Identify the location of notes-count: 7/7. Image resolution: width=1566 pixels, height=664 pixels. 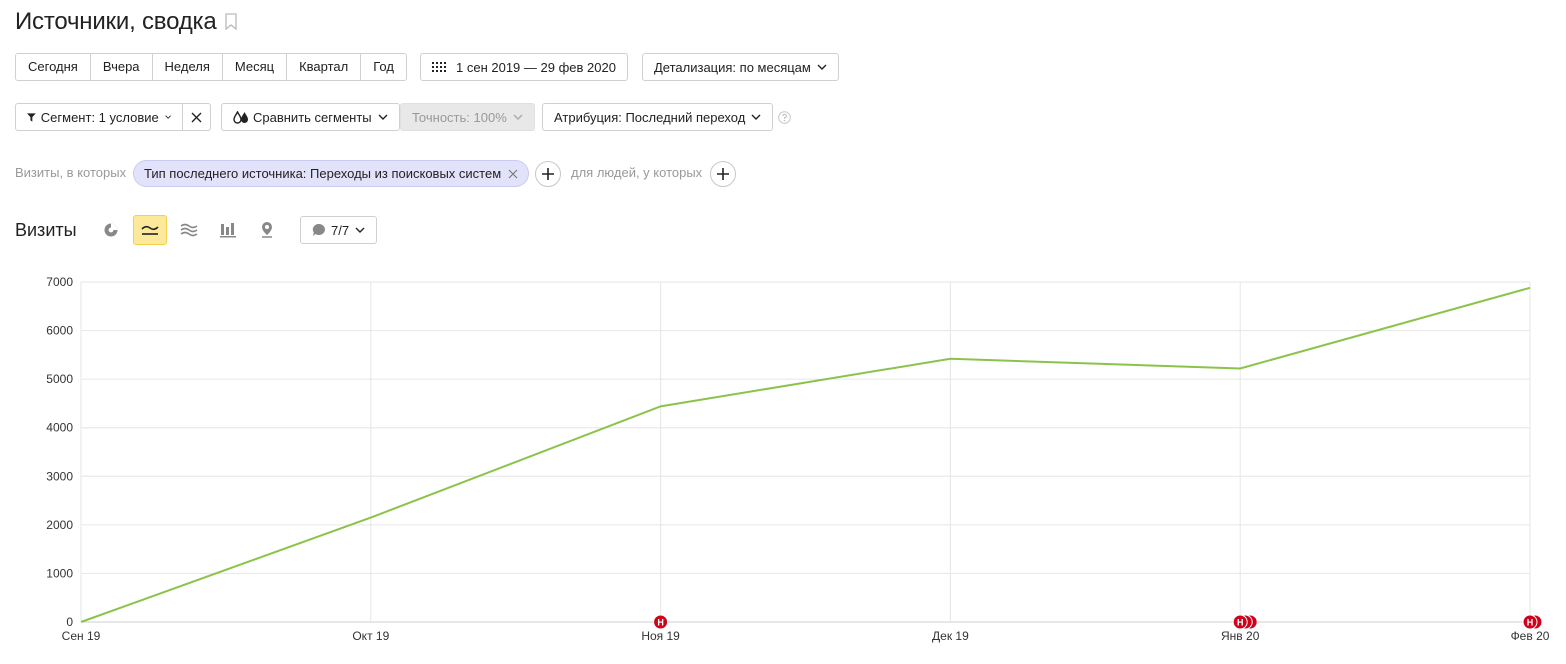
(340, 230).